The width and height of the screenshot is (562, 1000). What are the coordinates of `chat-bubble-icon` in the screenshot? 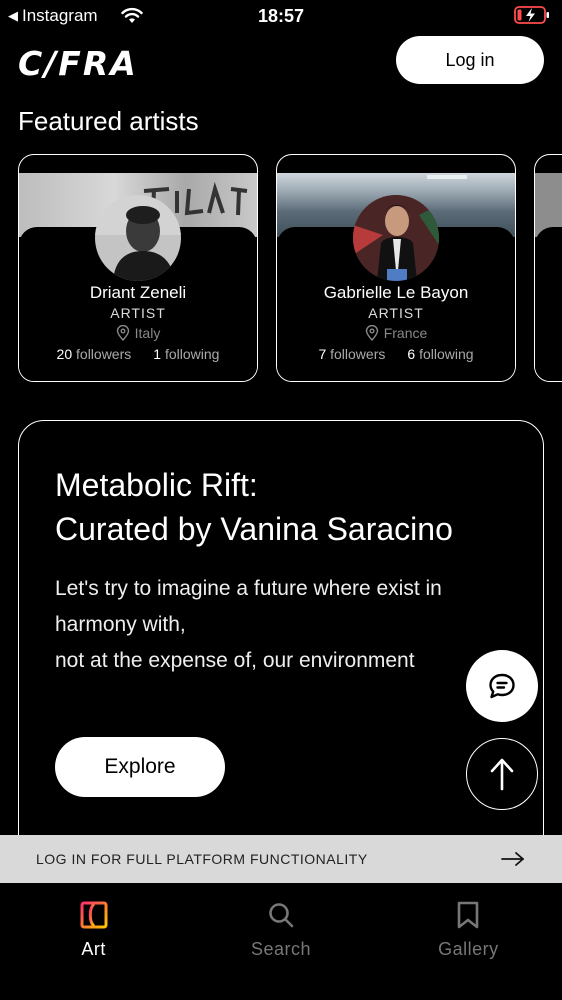 It's located at (502, 686).